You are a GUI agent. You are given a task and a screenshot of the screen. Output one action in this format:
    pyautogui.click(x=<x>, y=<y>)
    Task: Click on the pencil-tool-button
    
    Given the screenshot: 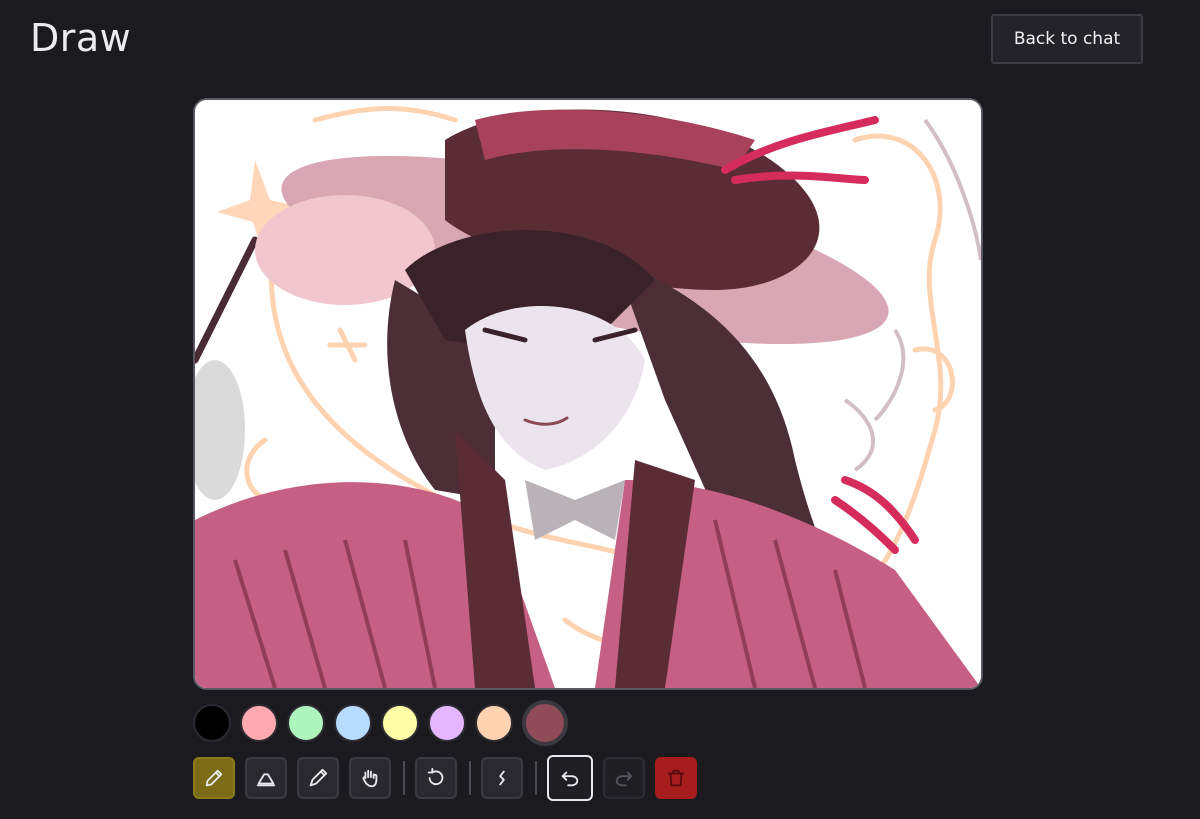 What is the action you would take?
    pyautogui.click(x=214, y=778)
    